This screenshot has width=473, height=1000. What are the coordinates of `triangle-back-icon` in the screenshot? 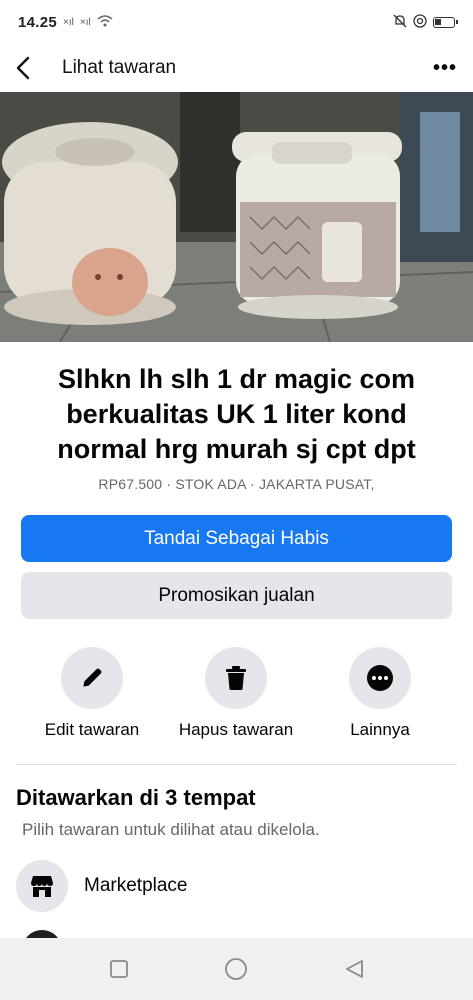 It's located at (355, 969).